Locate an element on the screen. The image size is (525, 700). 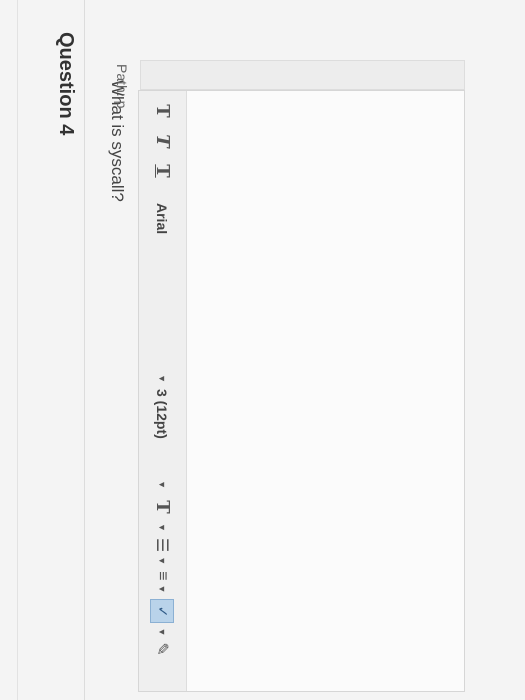
font-size-value: 3 (12pt) is located at coordinates (162, 414).